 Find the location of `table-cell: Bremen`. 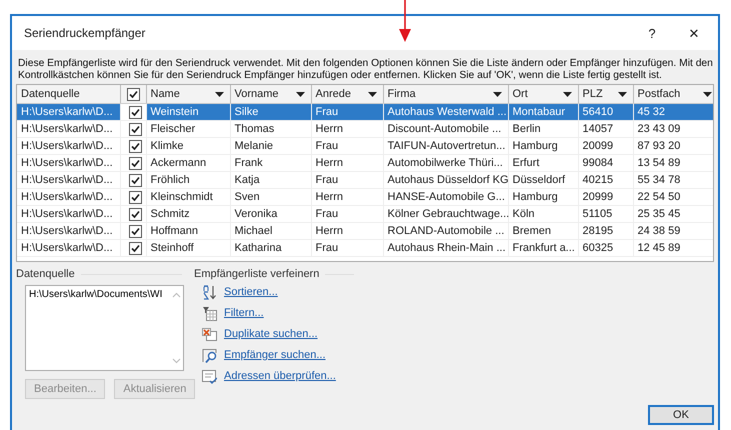

table-cell: Bremen is located at coordinates (532, 231).